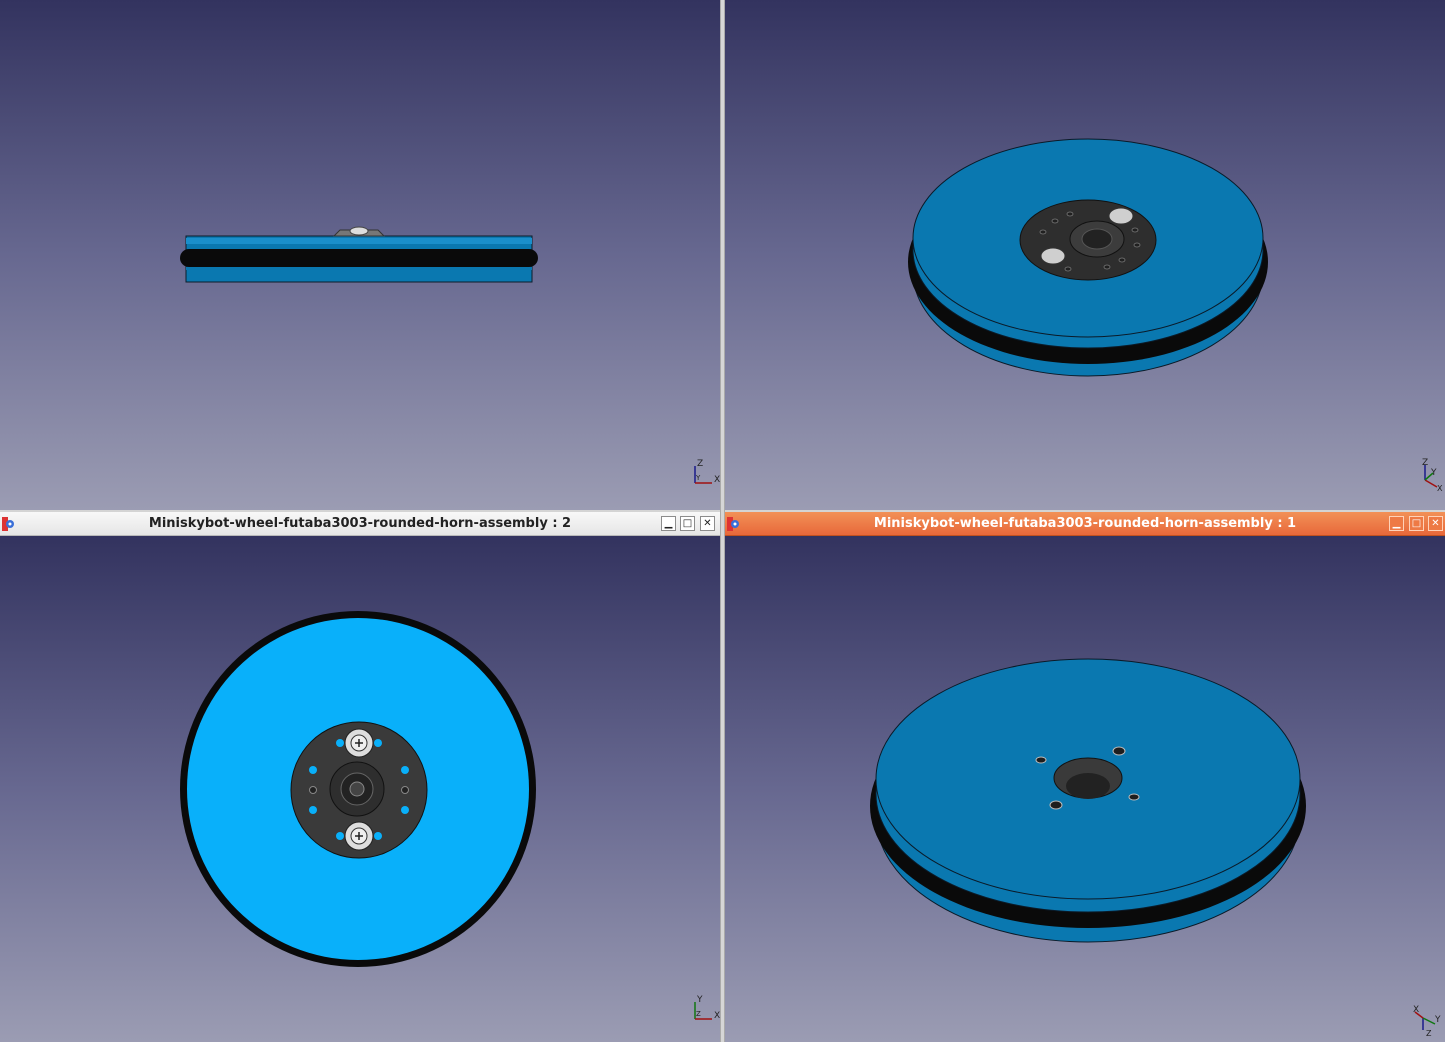 This screenshot has height=1042, width=1445. I want to click on axis-indicator: Z X Y, so click(707, 472).